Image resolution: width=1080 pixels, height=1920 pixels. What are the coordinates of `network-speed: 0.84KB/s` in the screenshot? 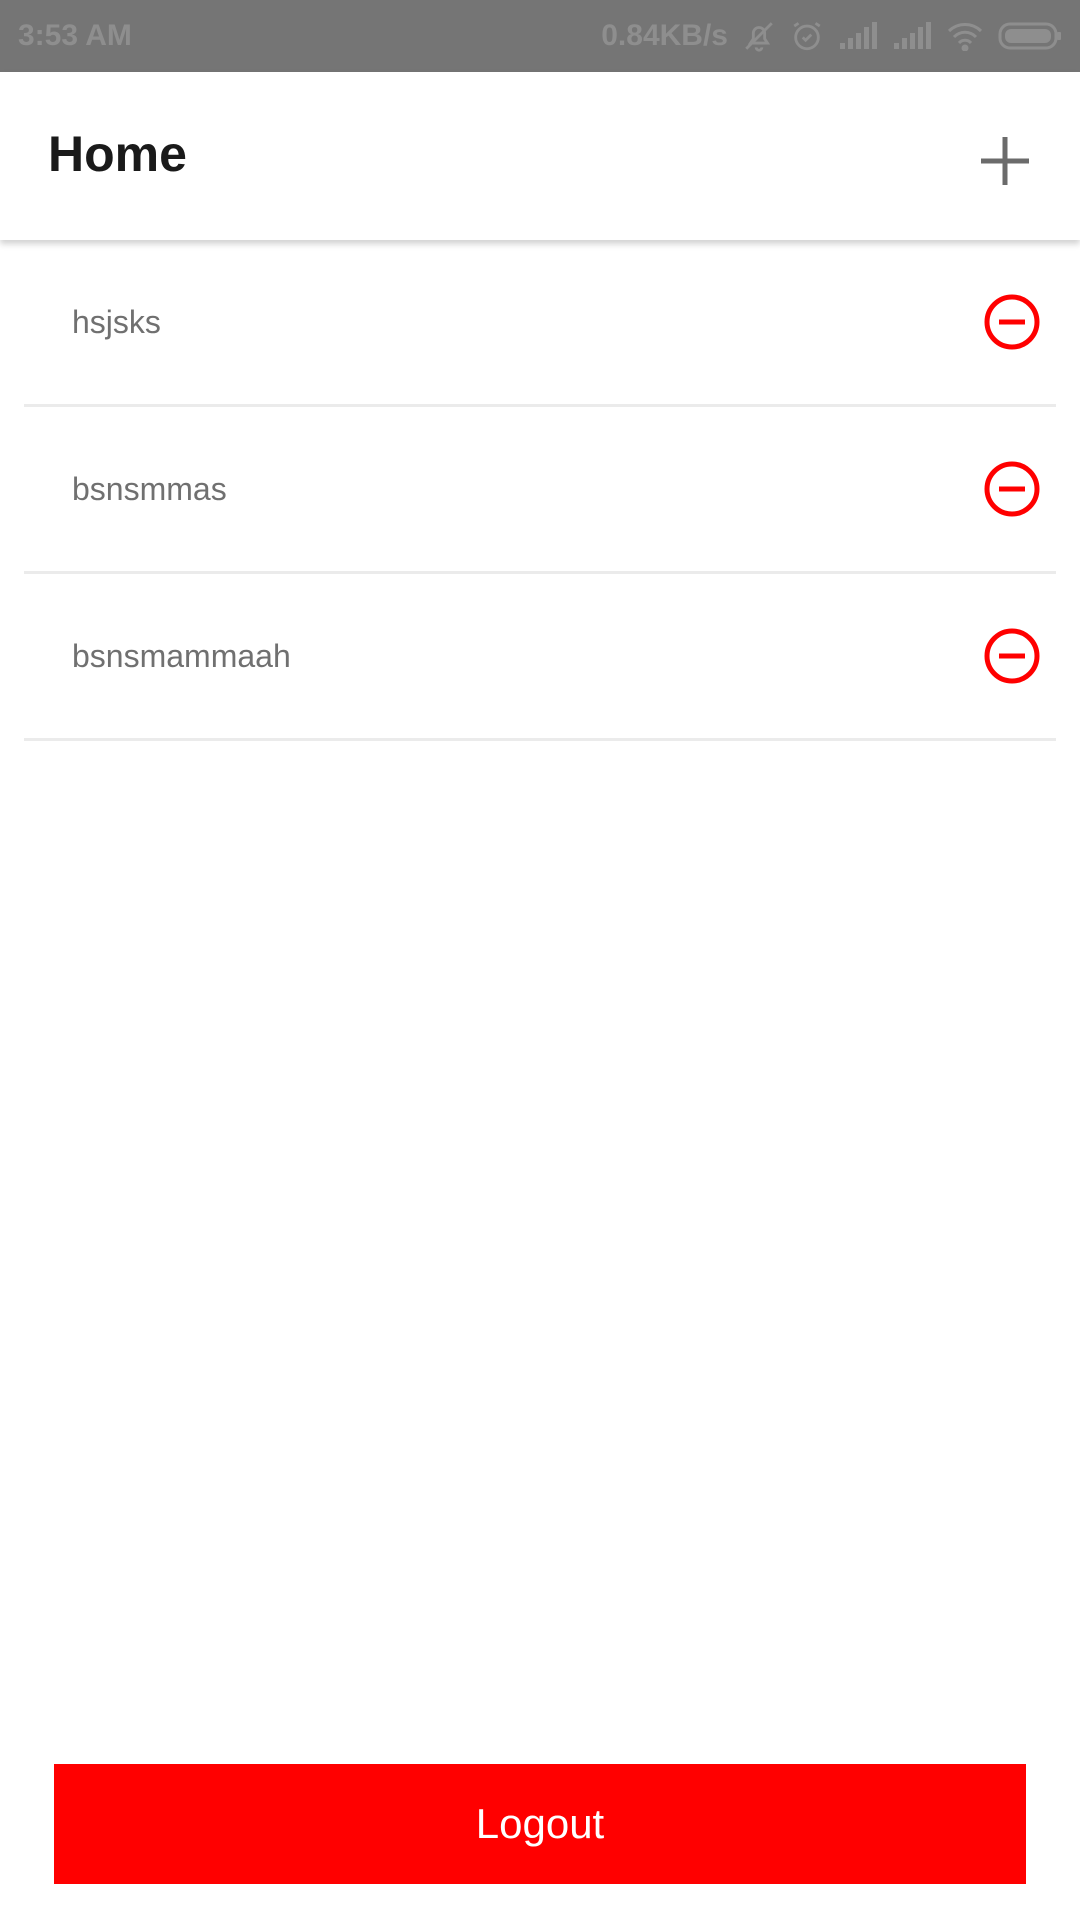 It's located at (664, 35).